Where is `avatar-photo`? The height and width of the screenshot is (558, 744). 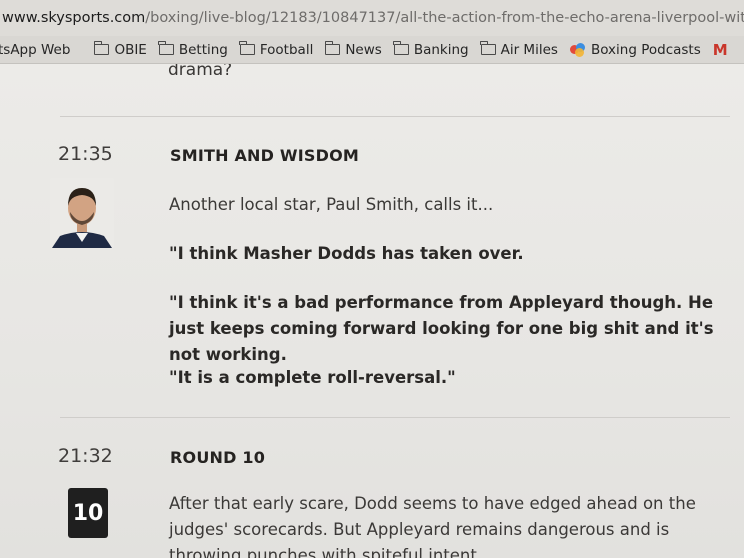
avatar-photo is located at coordinates (82, 213).